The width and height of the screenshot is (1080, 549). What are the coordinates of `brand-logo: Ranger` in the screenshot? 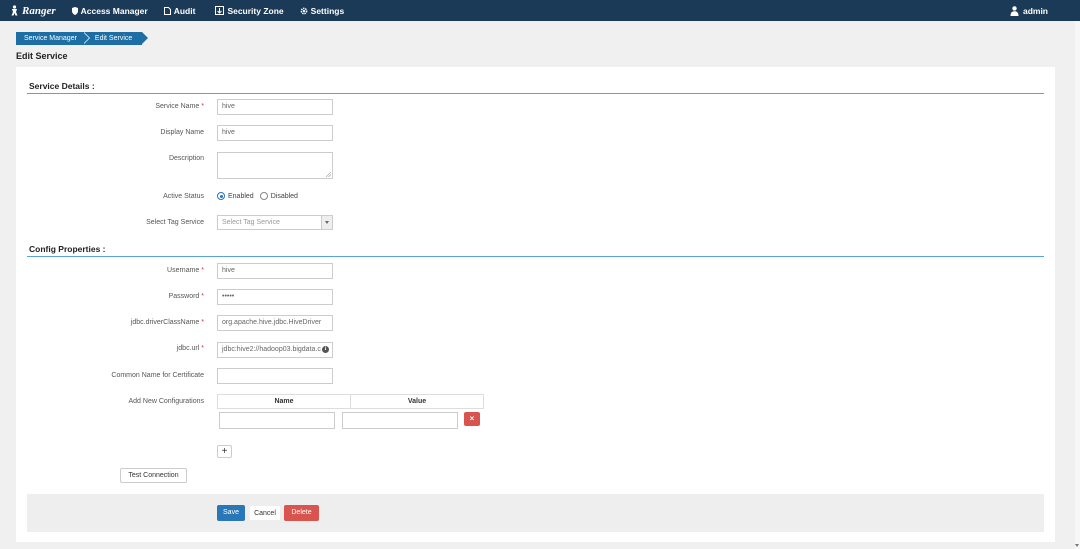 It's located at (33, 11).